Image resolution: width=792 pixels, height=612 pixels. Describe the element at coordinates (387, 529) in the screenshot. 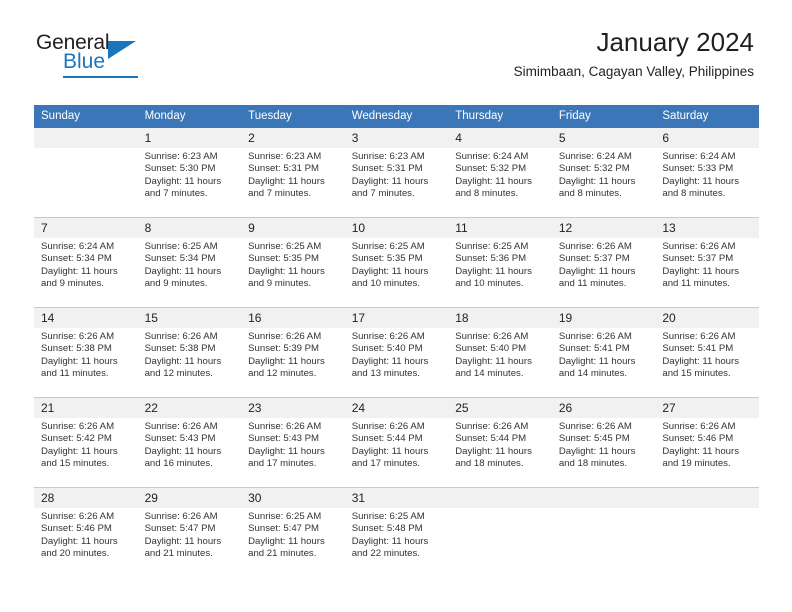

I see `sunset-text: Sunset: 5:48 PM` at that location.